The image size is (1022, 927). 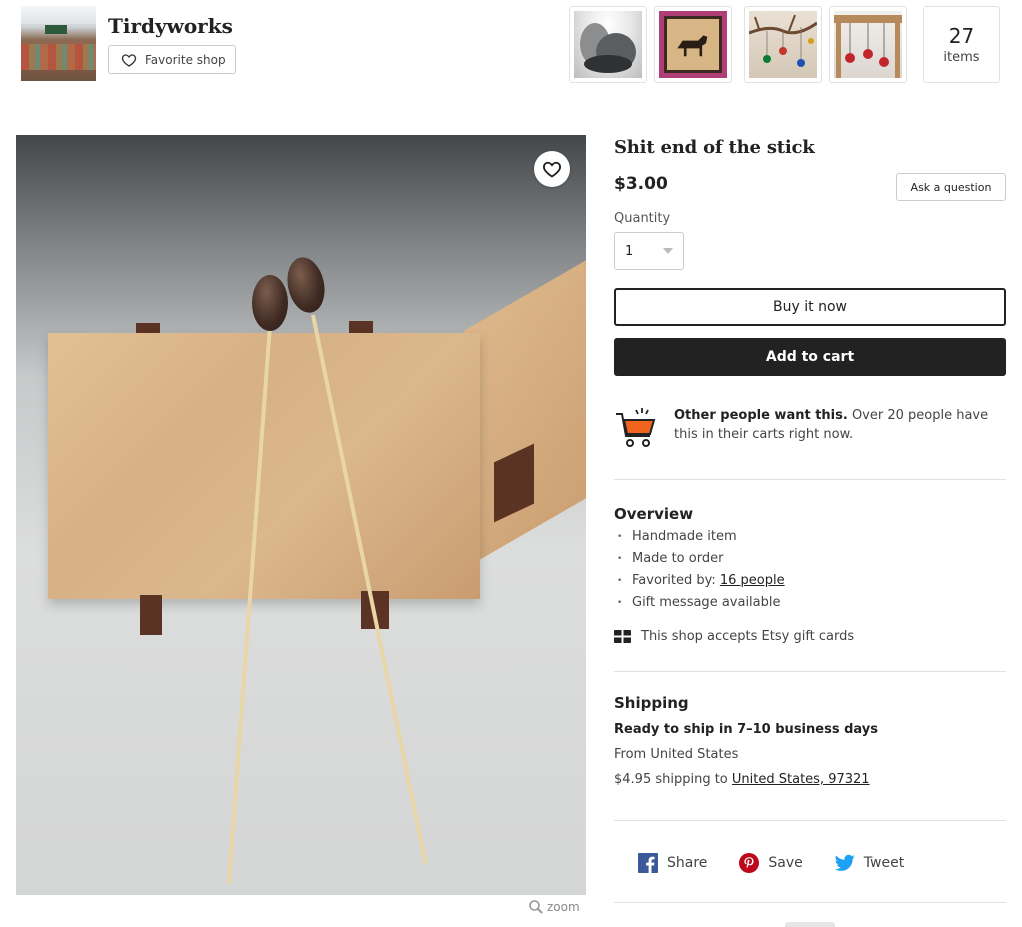 What do you see at coordinates (961, 57) in the screenshot?
I see `item-count-label: items` at bounding box center [961, 57].